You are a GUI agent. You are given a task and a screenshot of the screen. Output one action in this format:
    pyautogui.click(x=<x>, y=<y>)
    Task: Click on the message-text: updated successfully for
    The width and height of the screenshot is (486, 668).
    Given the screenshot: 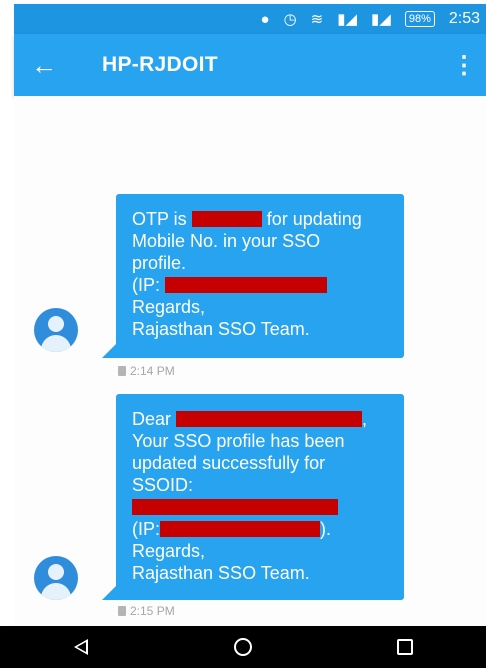 What is the action you would take?
    pyautogui.click(x=229, y=463)
    